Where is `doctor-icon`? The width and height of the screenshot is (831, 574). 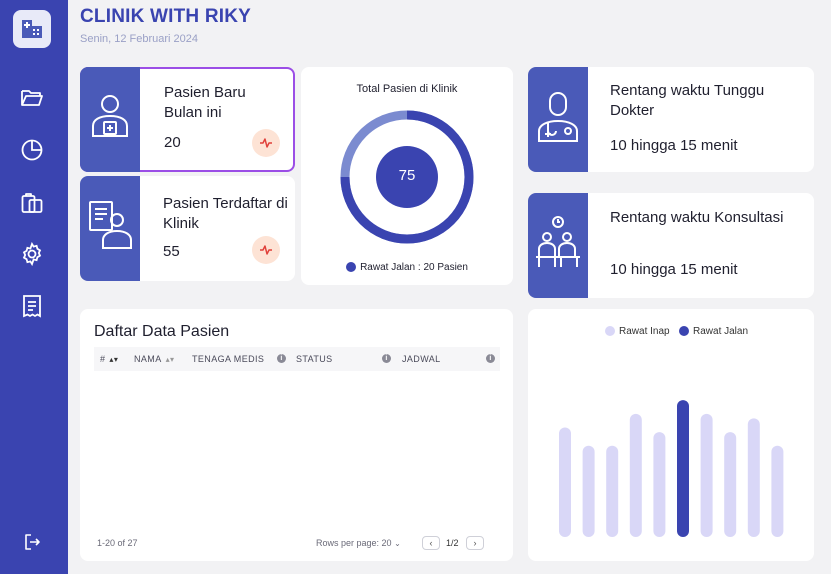
doctor-icon is located at coordinates (558, 119).